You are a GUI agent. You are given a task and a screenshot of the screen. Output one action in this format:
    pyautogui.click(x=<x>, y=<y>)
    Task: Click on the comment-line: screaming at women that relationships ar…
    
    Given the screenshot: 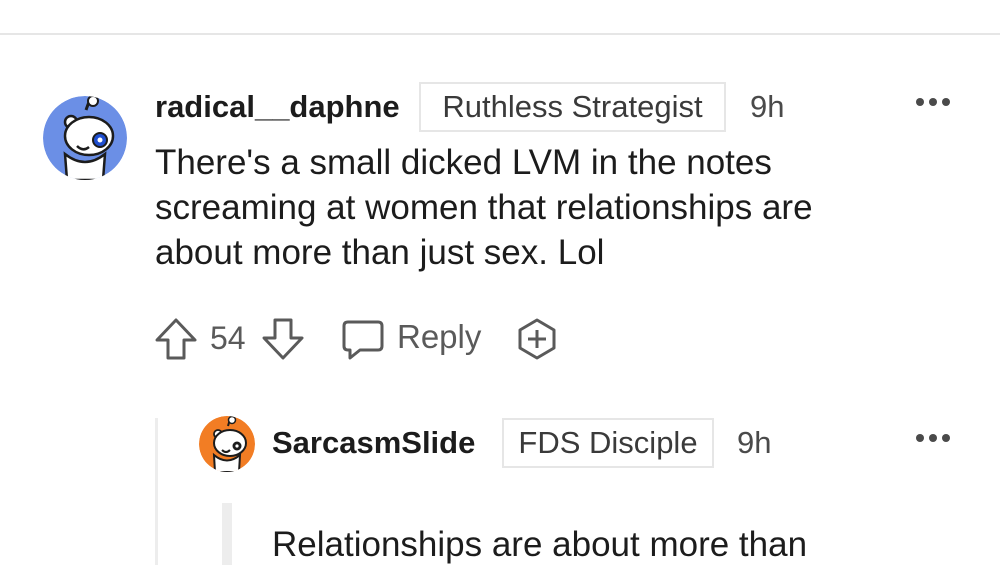 What is the action you would take?
    pyautogui.click(x=484, y=207)
    